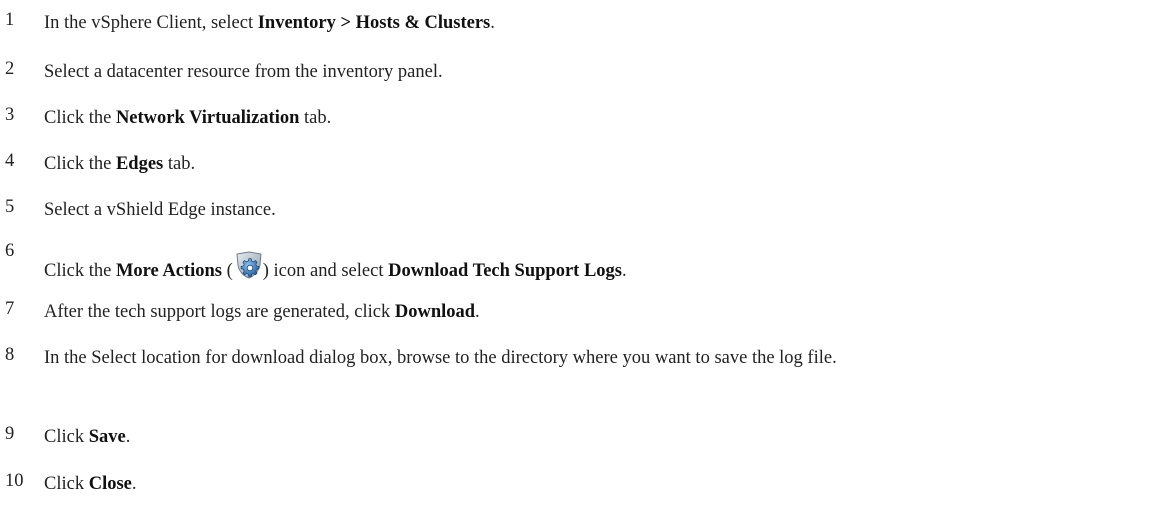 This screenshot has height=513, width=1152. I want to click on ui-term: More Actions, so click(168, 271).